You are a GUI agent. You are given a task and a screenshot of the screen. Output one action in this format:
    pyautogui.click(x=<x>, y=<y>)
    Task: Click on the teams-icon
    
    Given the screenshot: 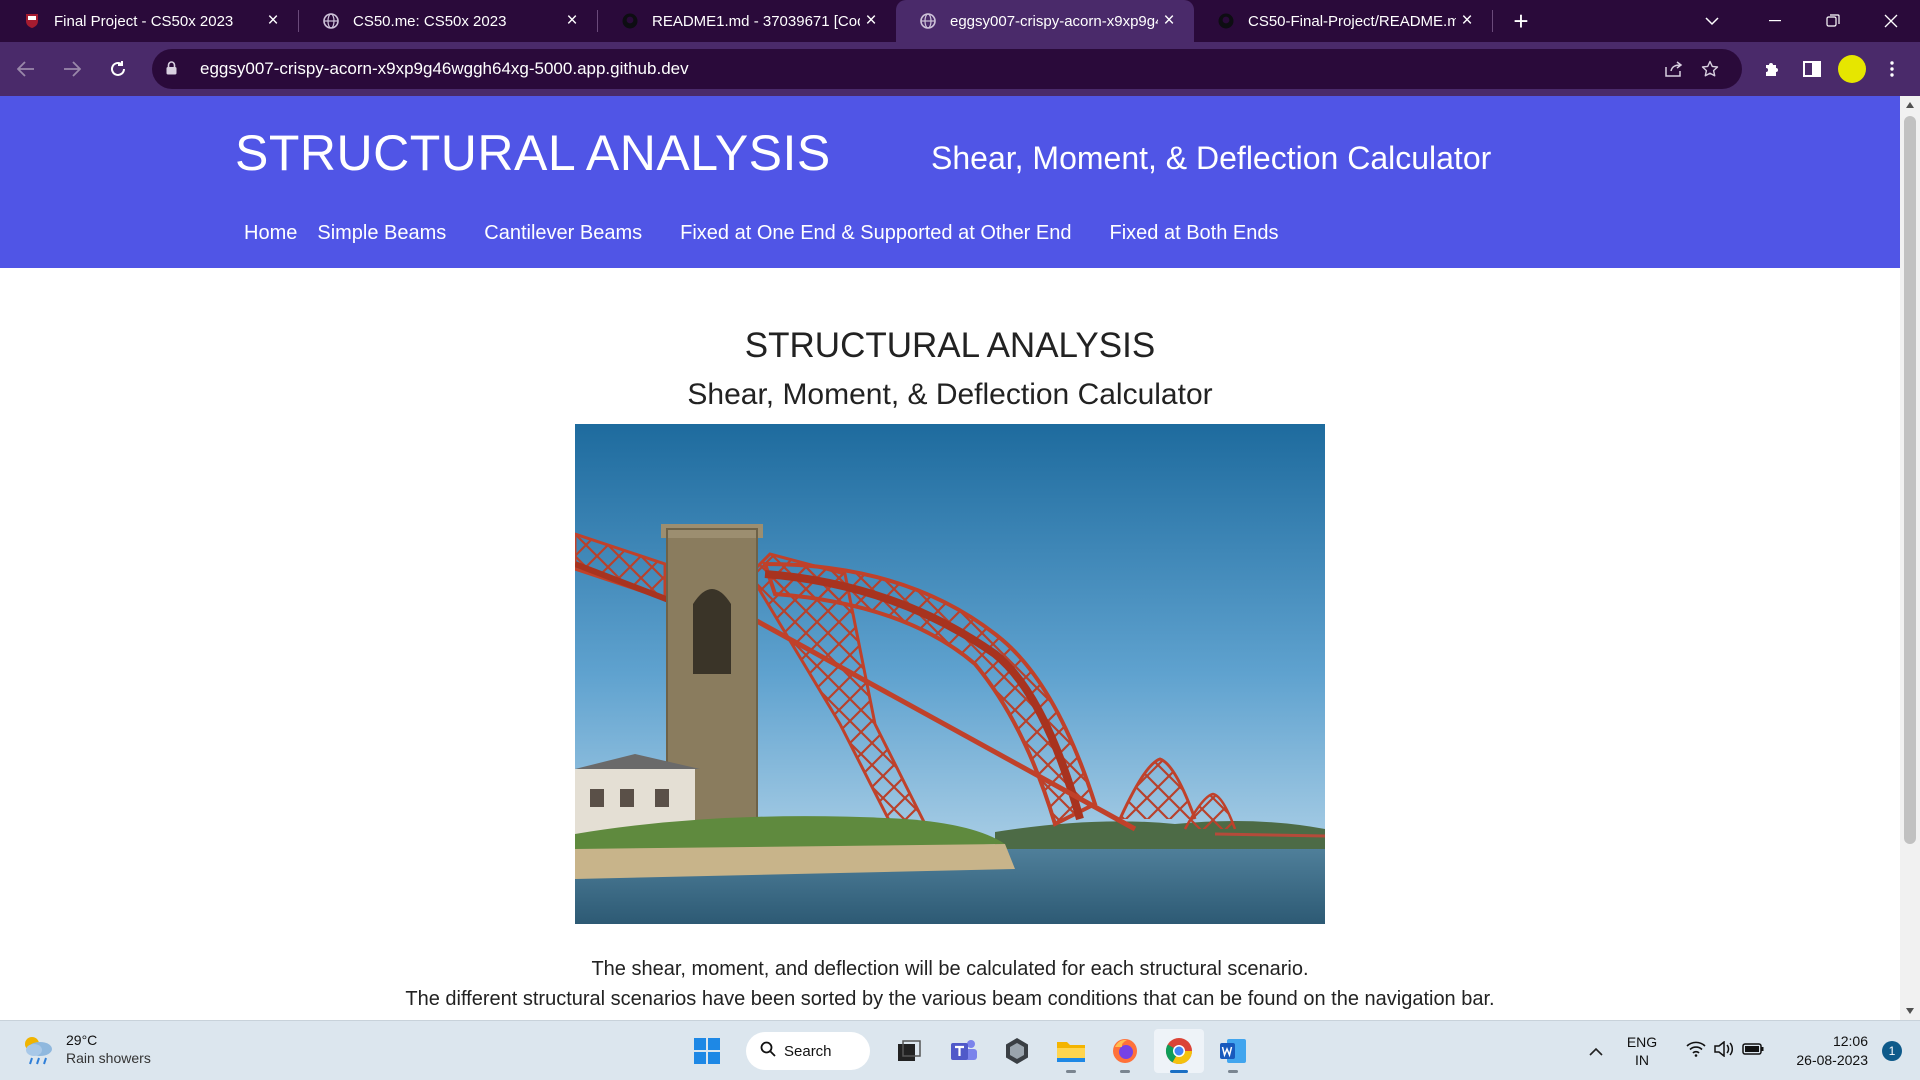 What is the action you would take?
    pyautogui.click(x=964, y=1050)
    